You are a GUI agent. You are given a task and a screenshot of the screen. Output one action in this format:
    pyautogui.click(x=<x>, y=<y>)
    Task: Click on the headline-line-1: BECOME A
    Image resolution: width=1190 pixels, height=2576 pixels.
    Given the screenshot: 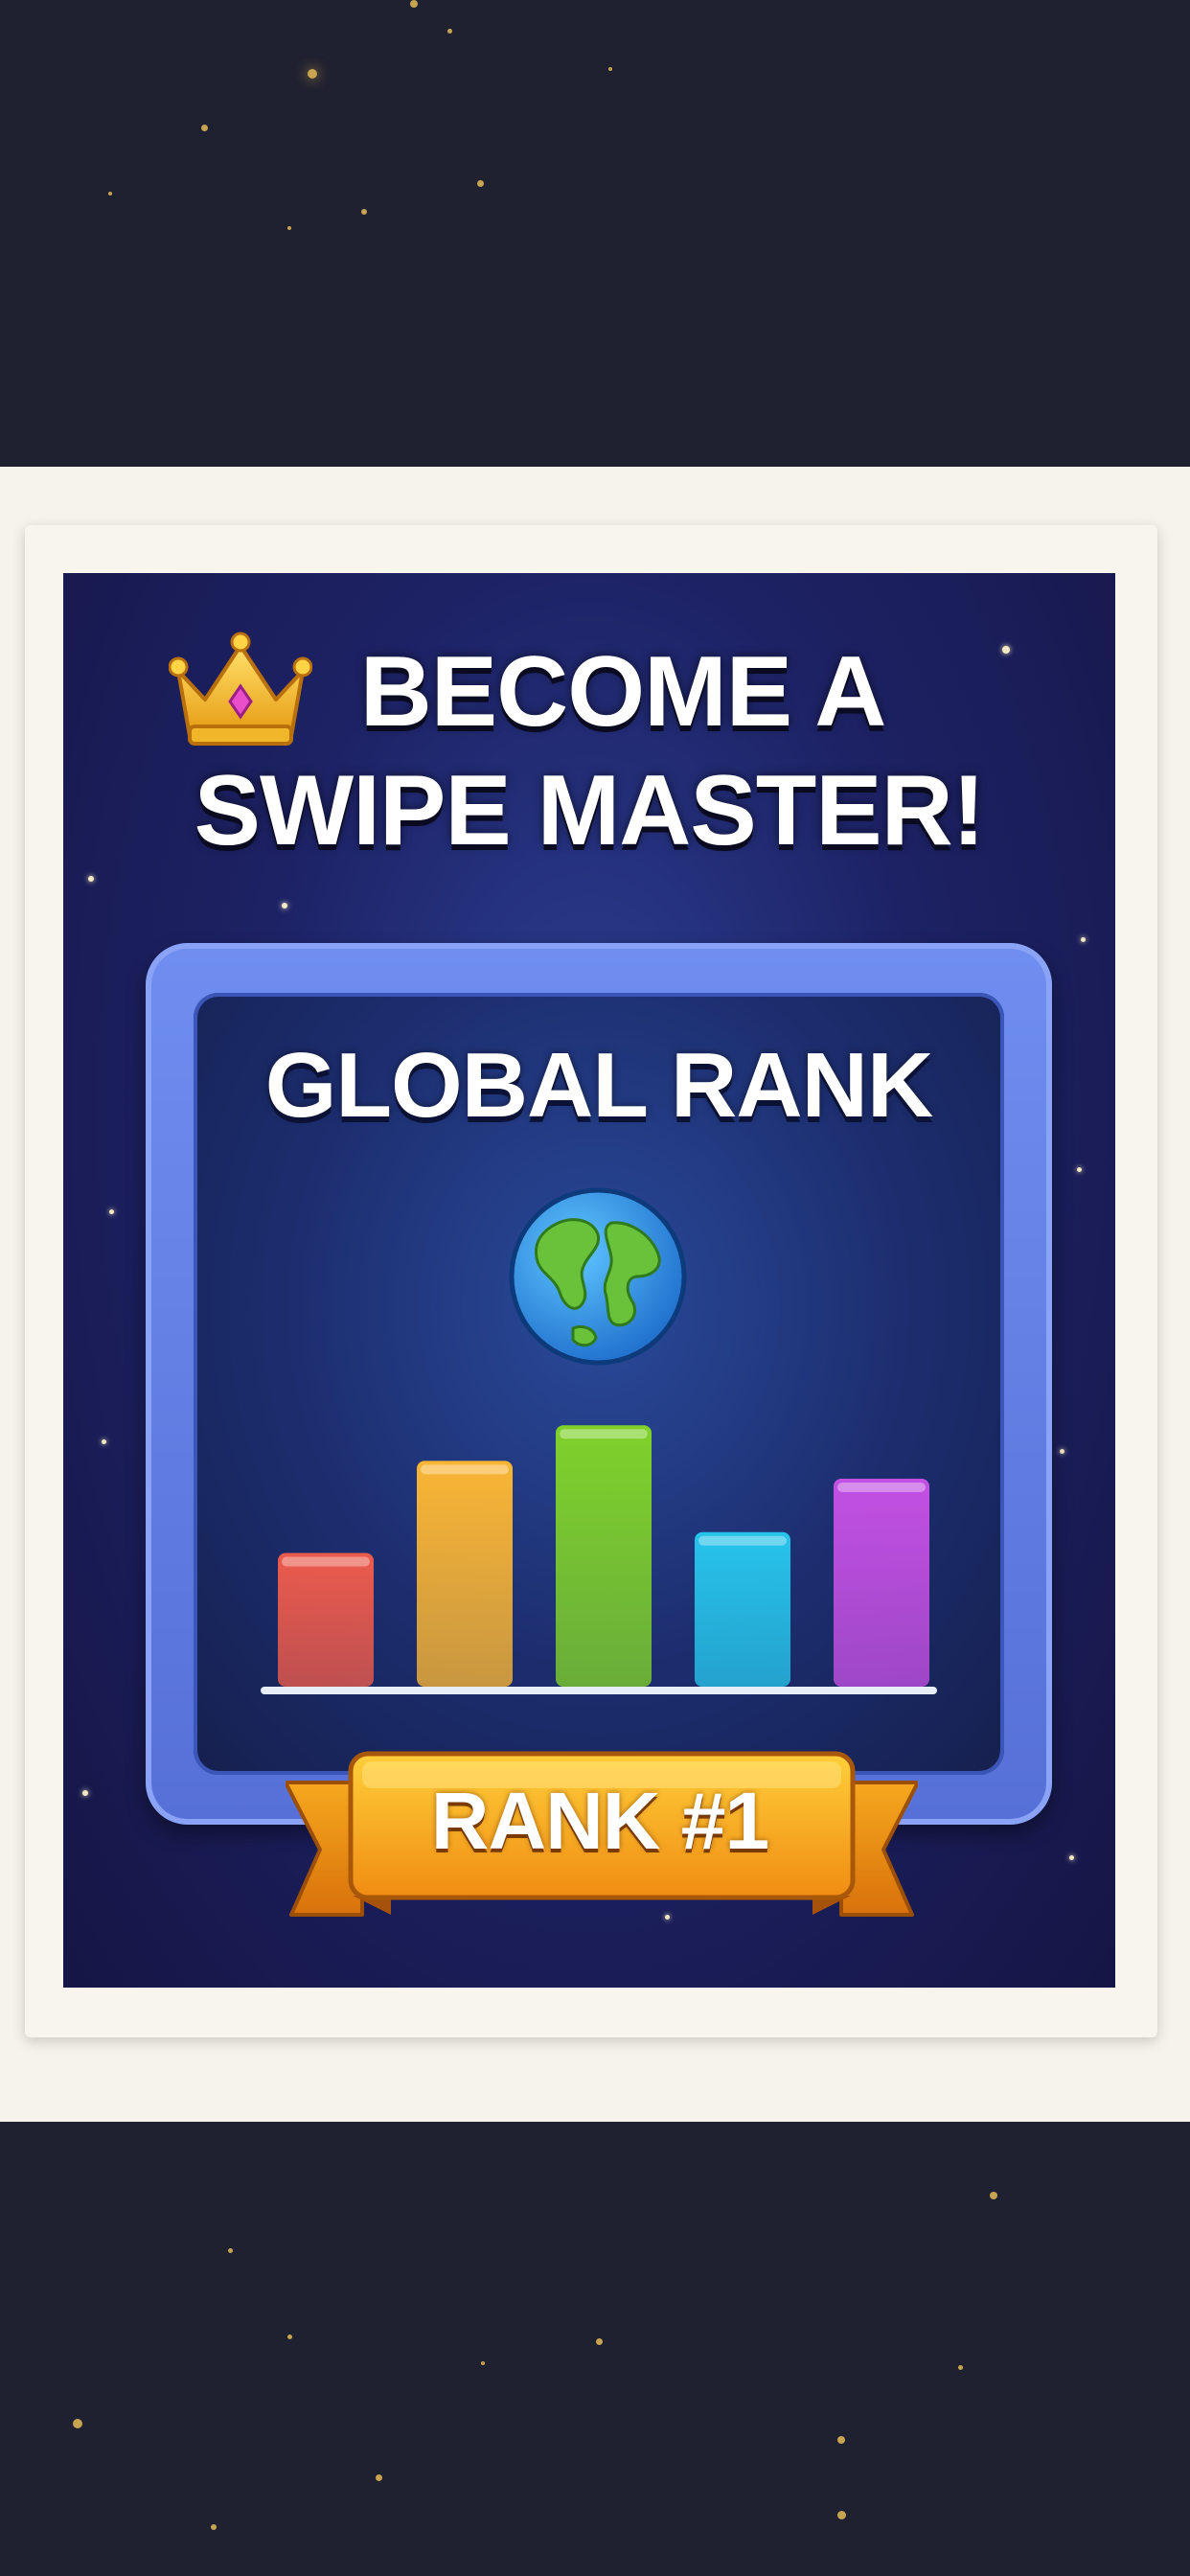 What is the action you would take?
    pyautogui.click(x=623, y=692)
    